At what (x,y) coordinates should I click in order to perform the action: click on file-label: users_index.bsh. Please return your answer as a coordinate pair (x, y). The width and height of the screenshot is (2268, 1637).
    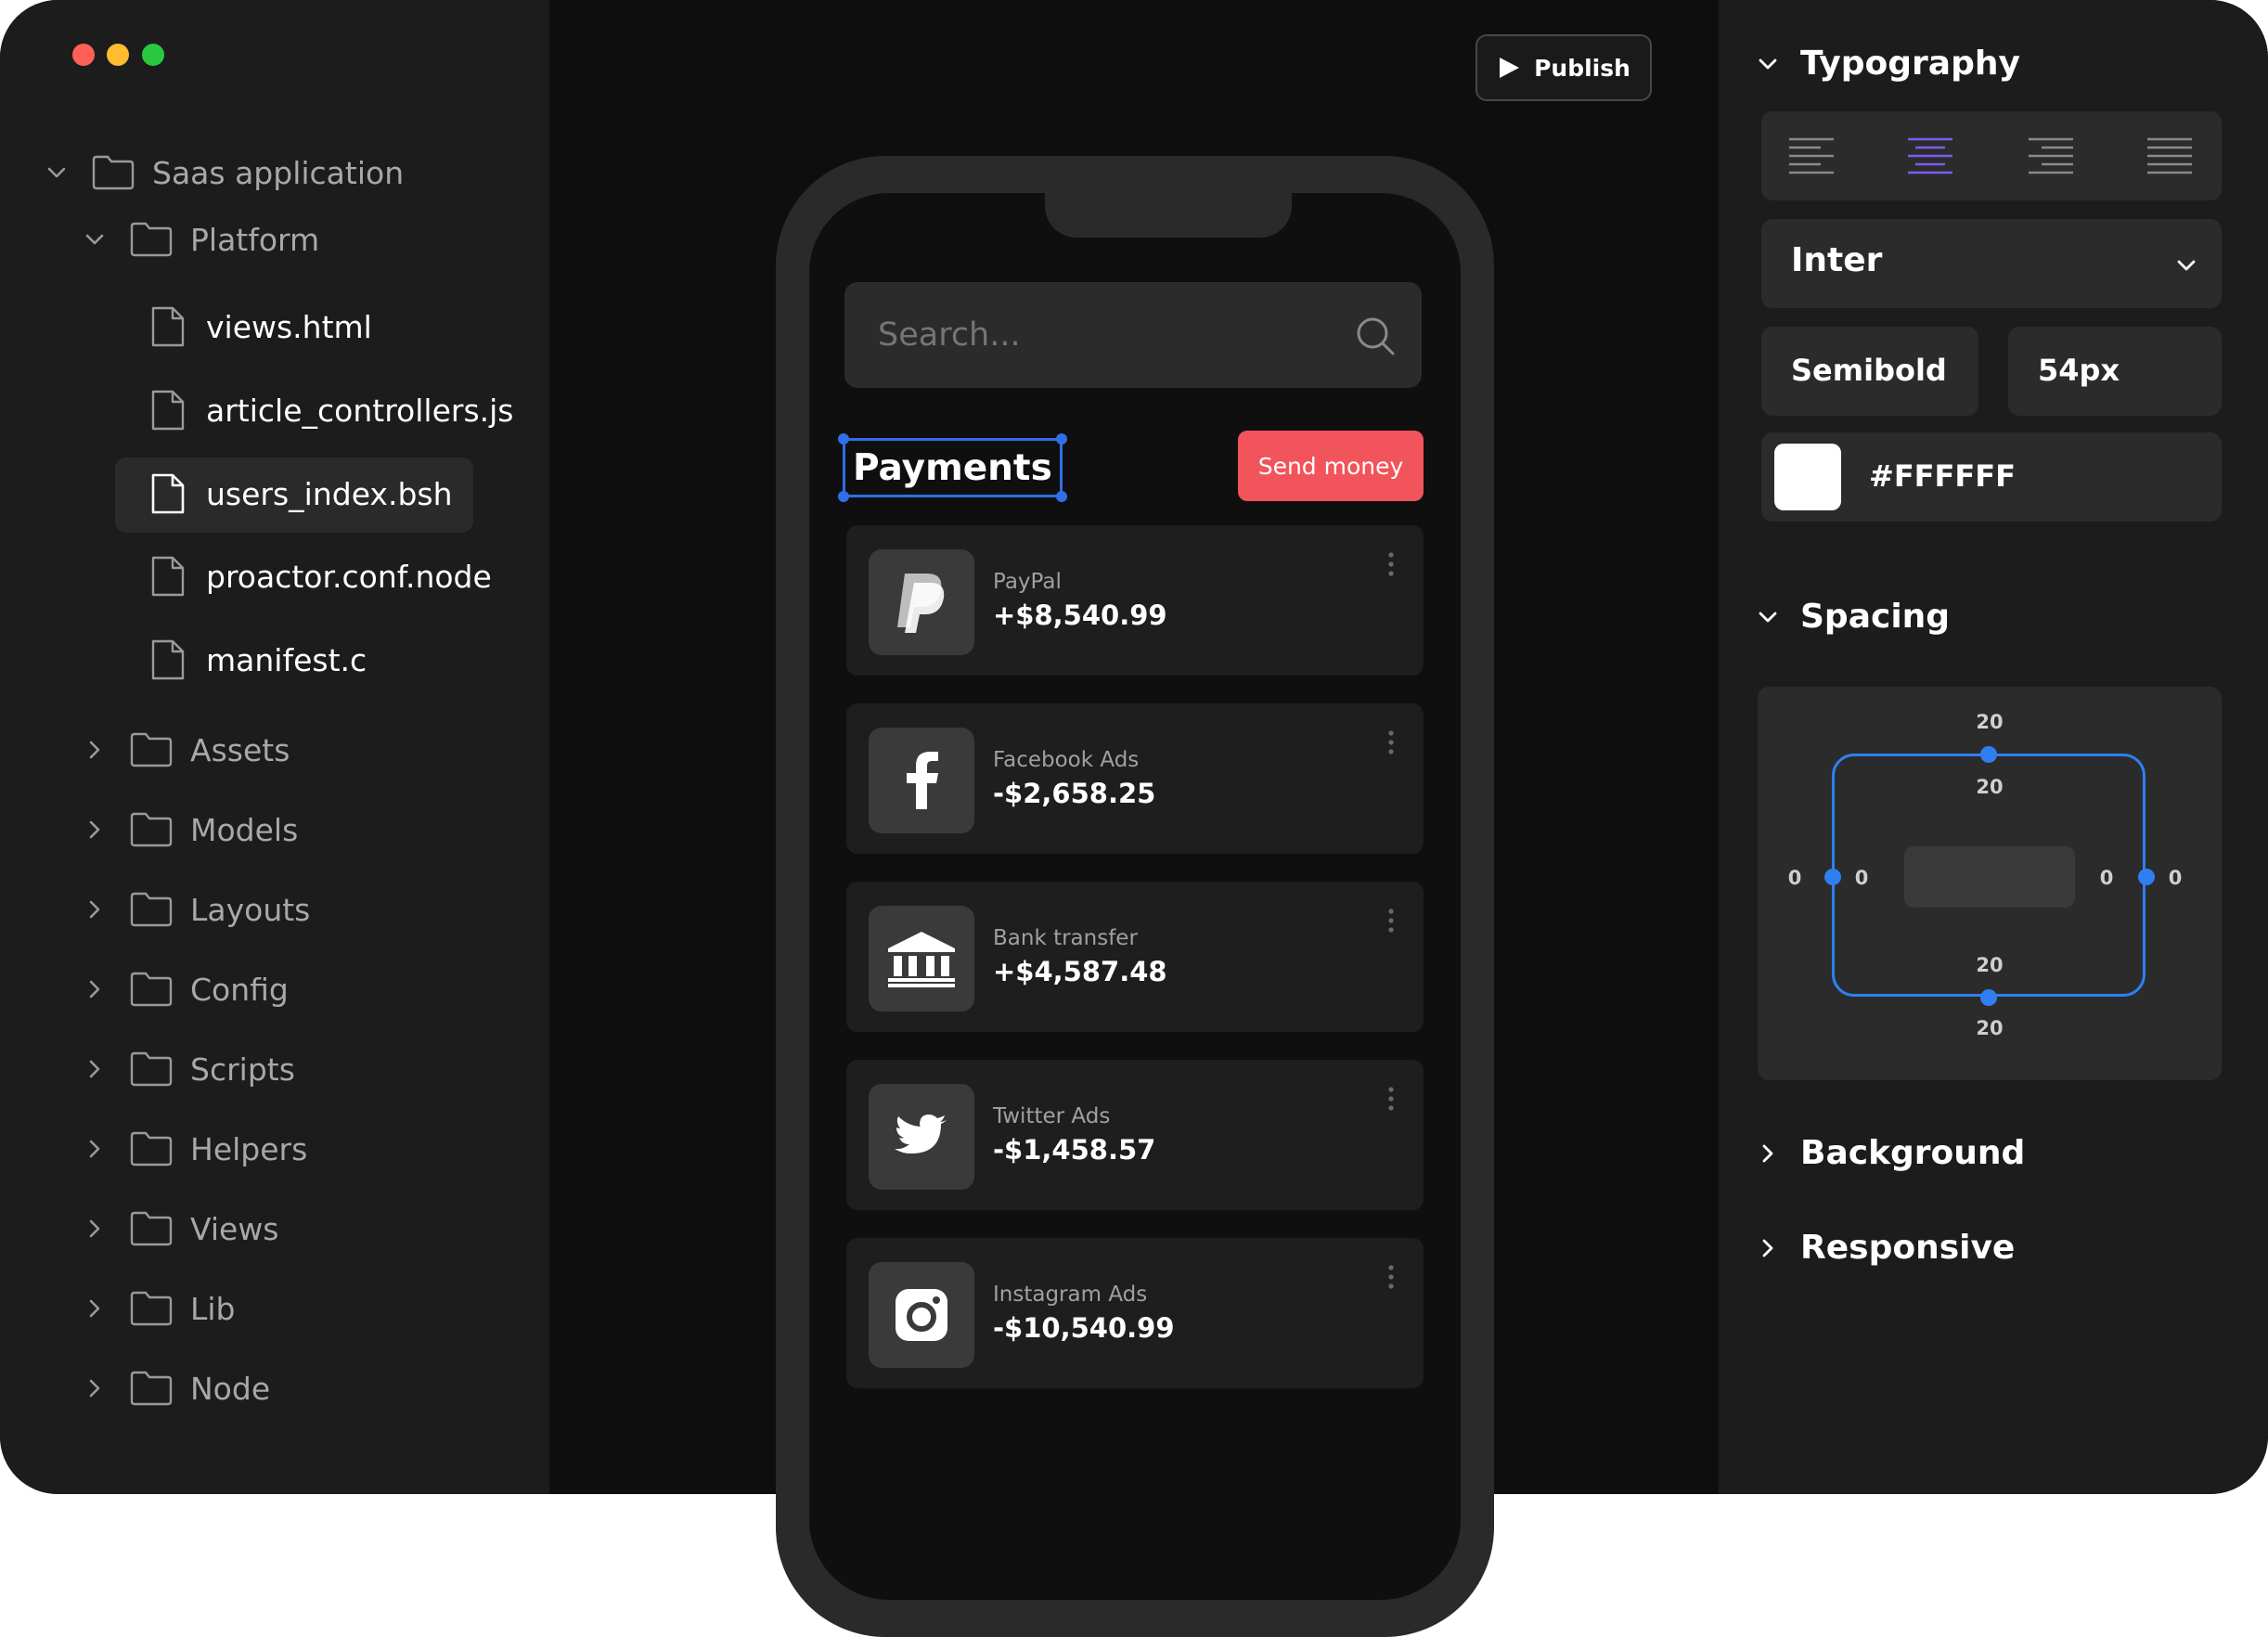
    Looking at the image, I should click on (329, 493).